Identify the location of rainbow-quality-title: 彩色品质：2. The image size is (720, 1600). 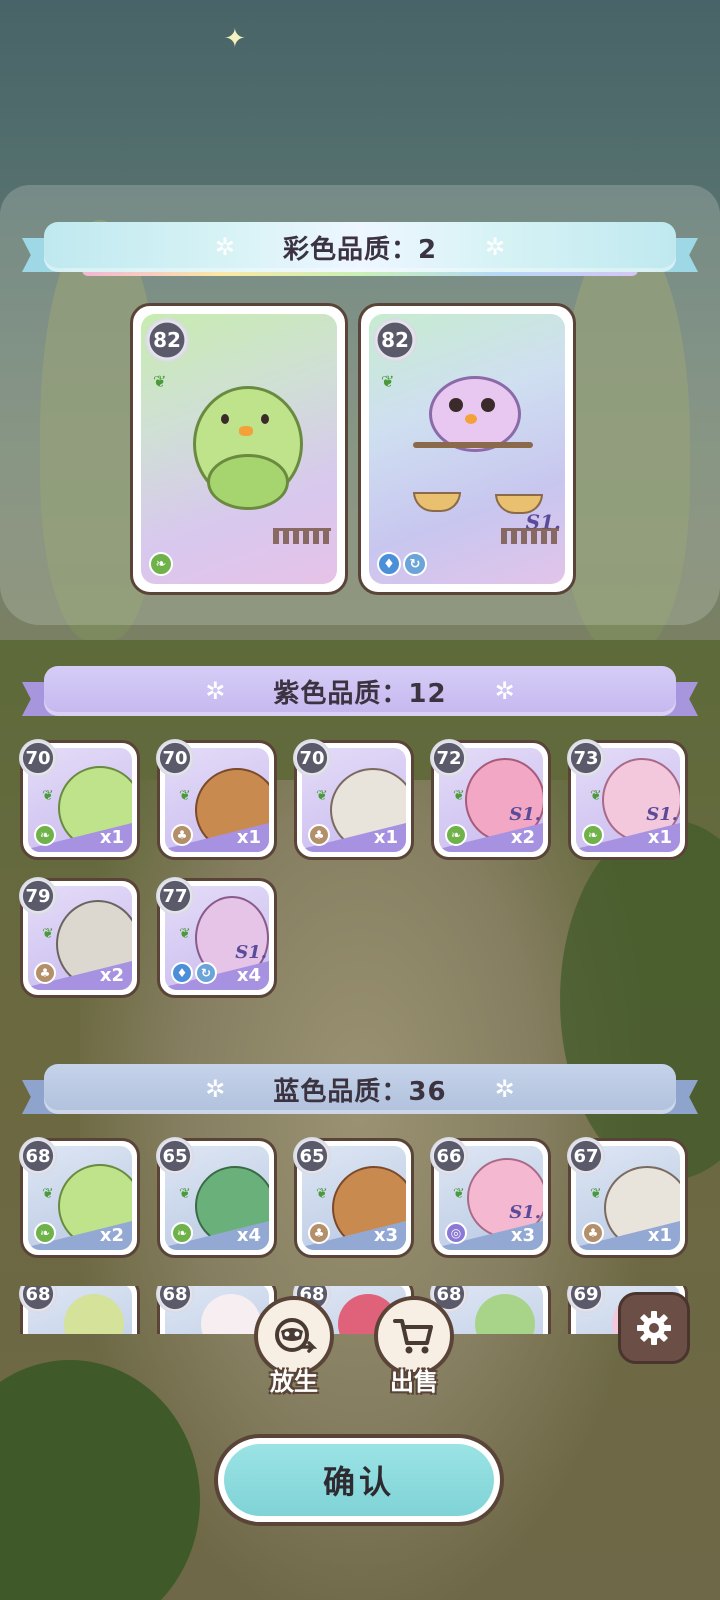
(360, 249).